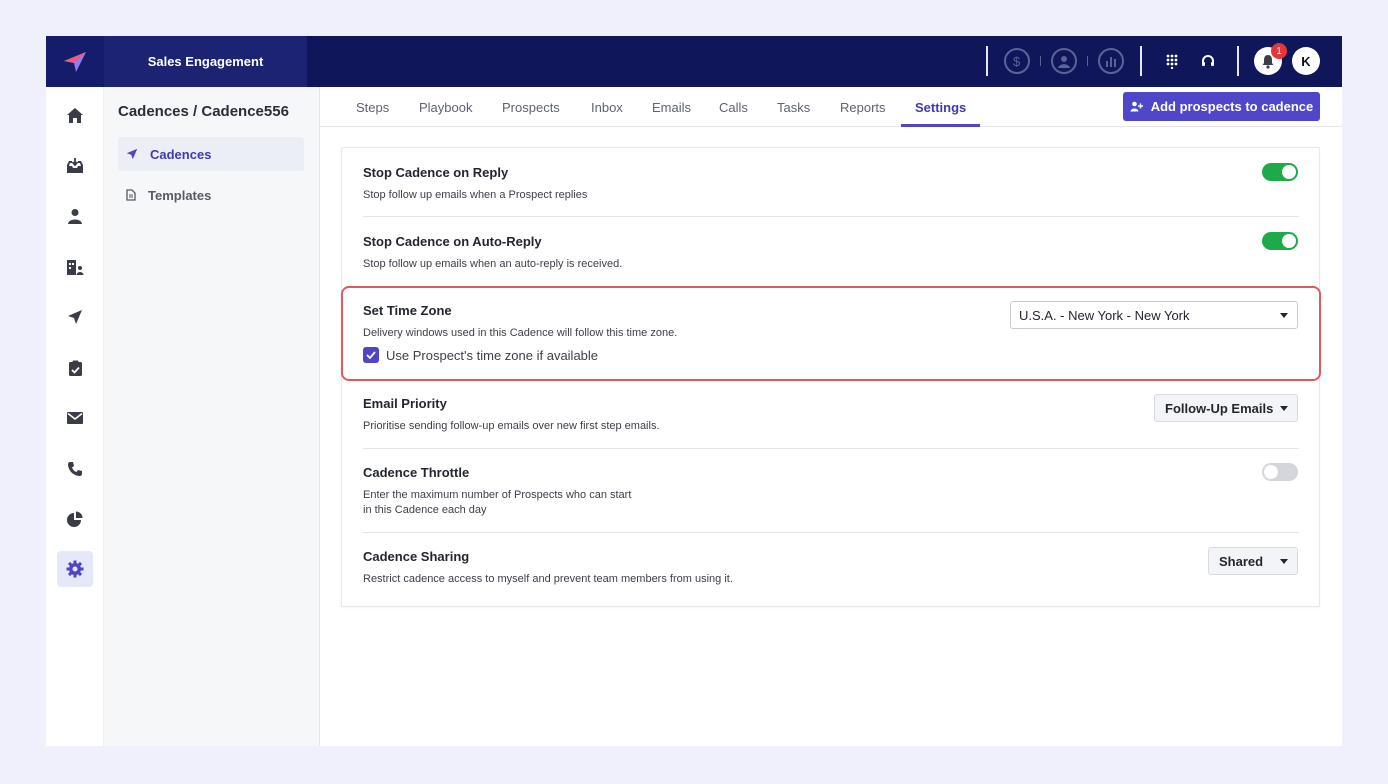  I want to click on sidebar-item-label: Templates, so click(180, 195).